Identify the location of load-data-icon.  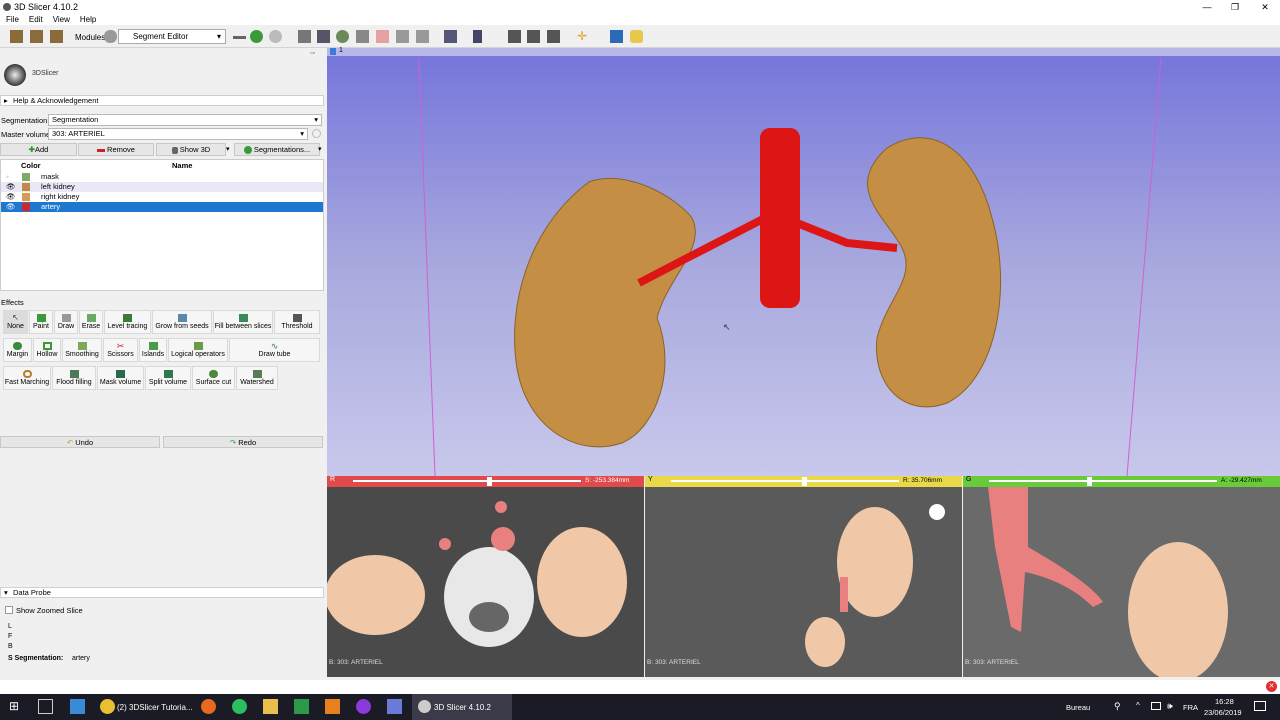
(16, 36).